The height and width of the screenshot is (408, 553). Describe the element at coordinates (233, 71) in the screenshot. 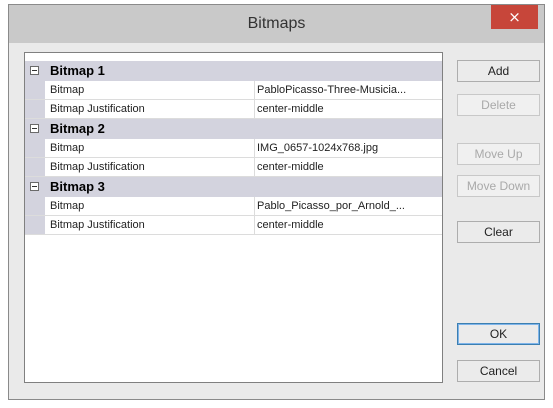

I see `category-bitmap-1: Bitmap 1` at that location.